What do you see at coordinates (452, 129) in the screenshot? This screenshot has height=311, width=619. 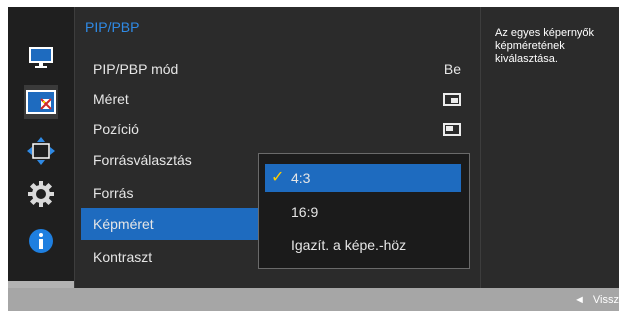 I see `position-top-left-icon` at bounding box center [452, 129].